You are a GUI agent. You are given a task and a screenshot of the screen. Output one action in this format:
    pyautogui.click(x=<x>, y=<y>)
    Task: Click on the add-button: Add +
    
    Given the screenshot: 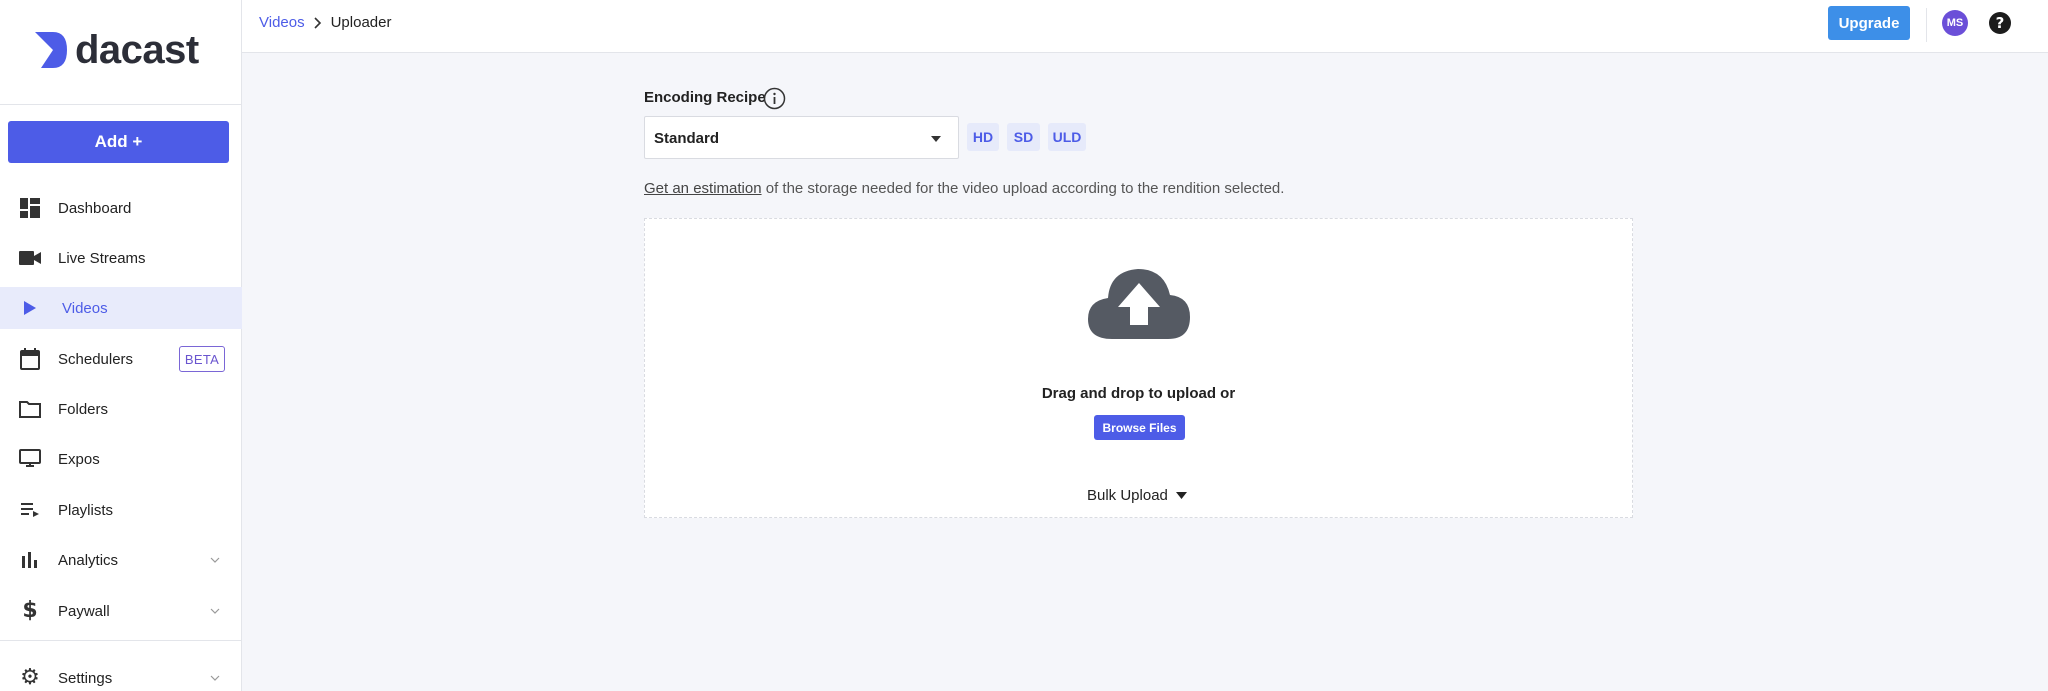 What is the action you would take?
    pyautogui.click(x=118, y=142)
    